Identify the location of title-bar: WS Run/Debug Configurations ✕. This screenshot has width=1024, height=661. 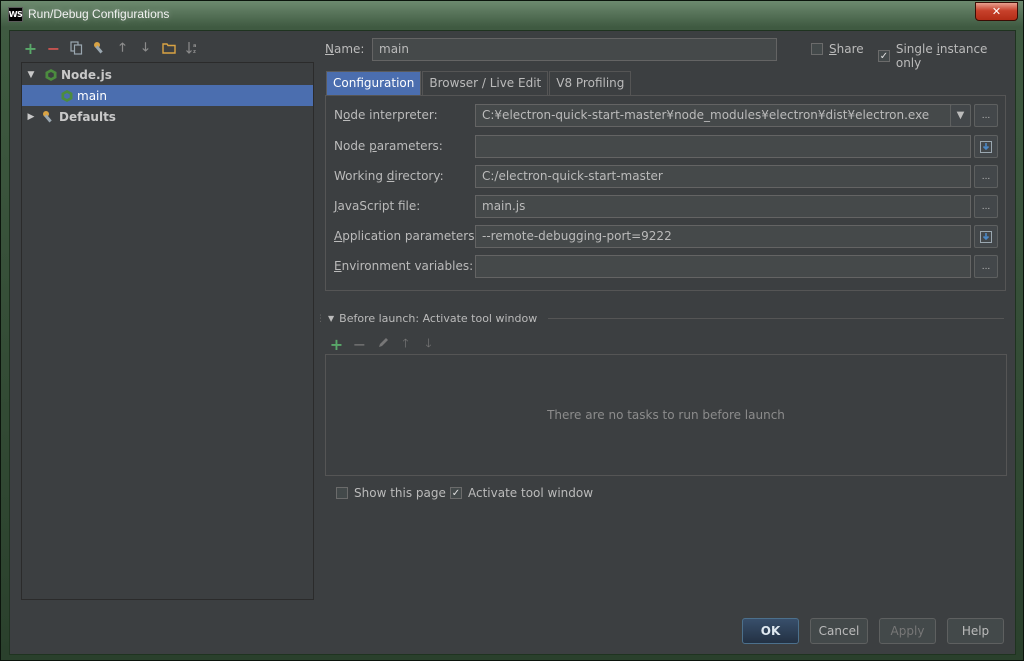
(512, 15).